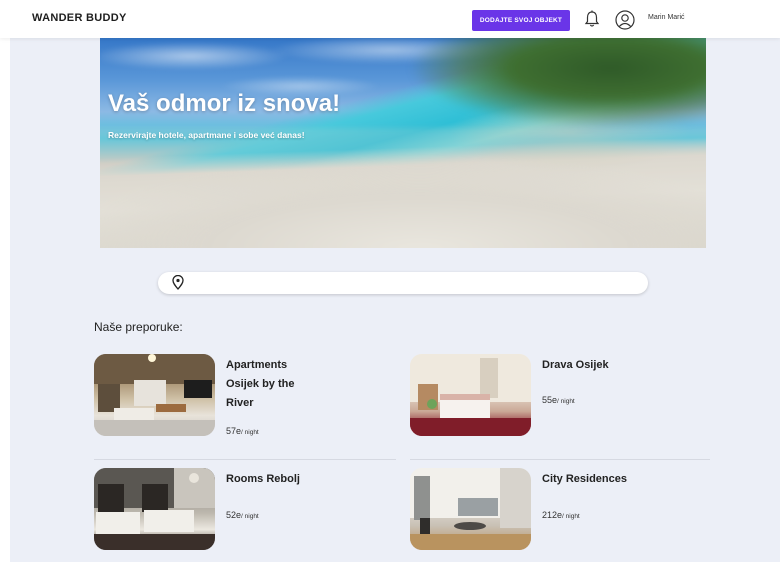 The width and height of the screenshot is (780, 562). Describe the element at coordinates (560, 509) in the screenshot. I see `listing-card: City Residences 212e/ night` at that location.